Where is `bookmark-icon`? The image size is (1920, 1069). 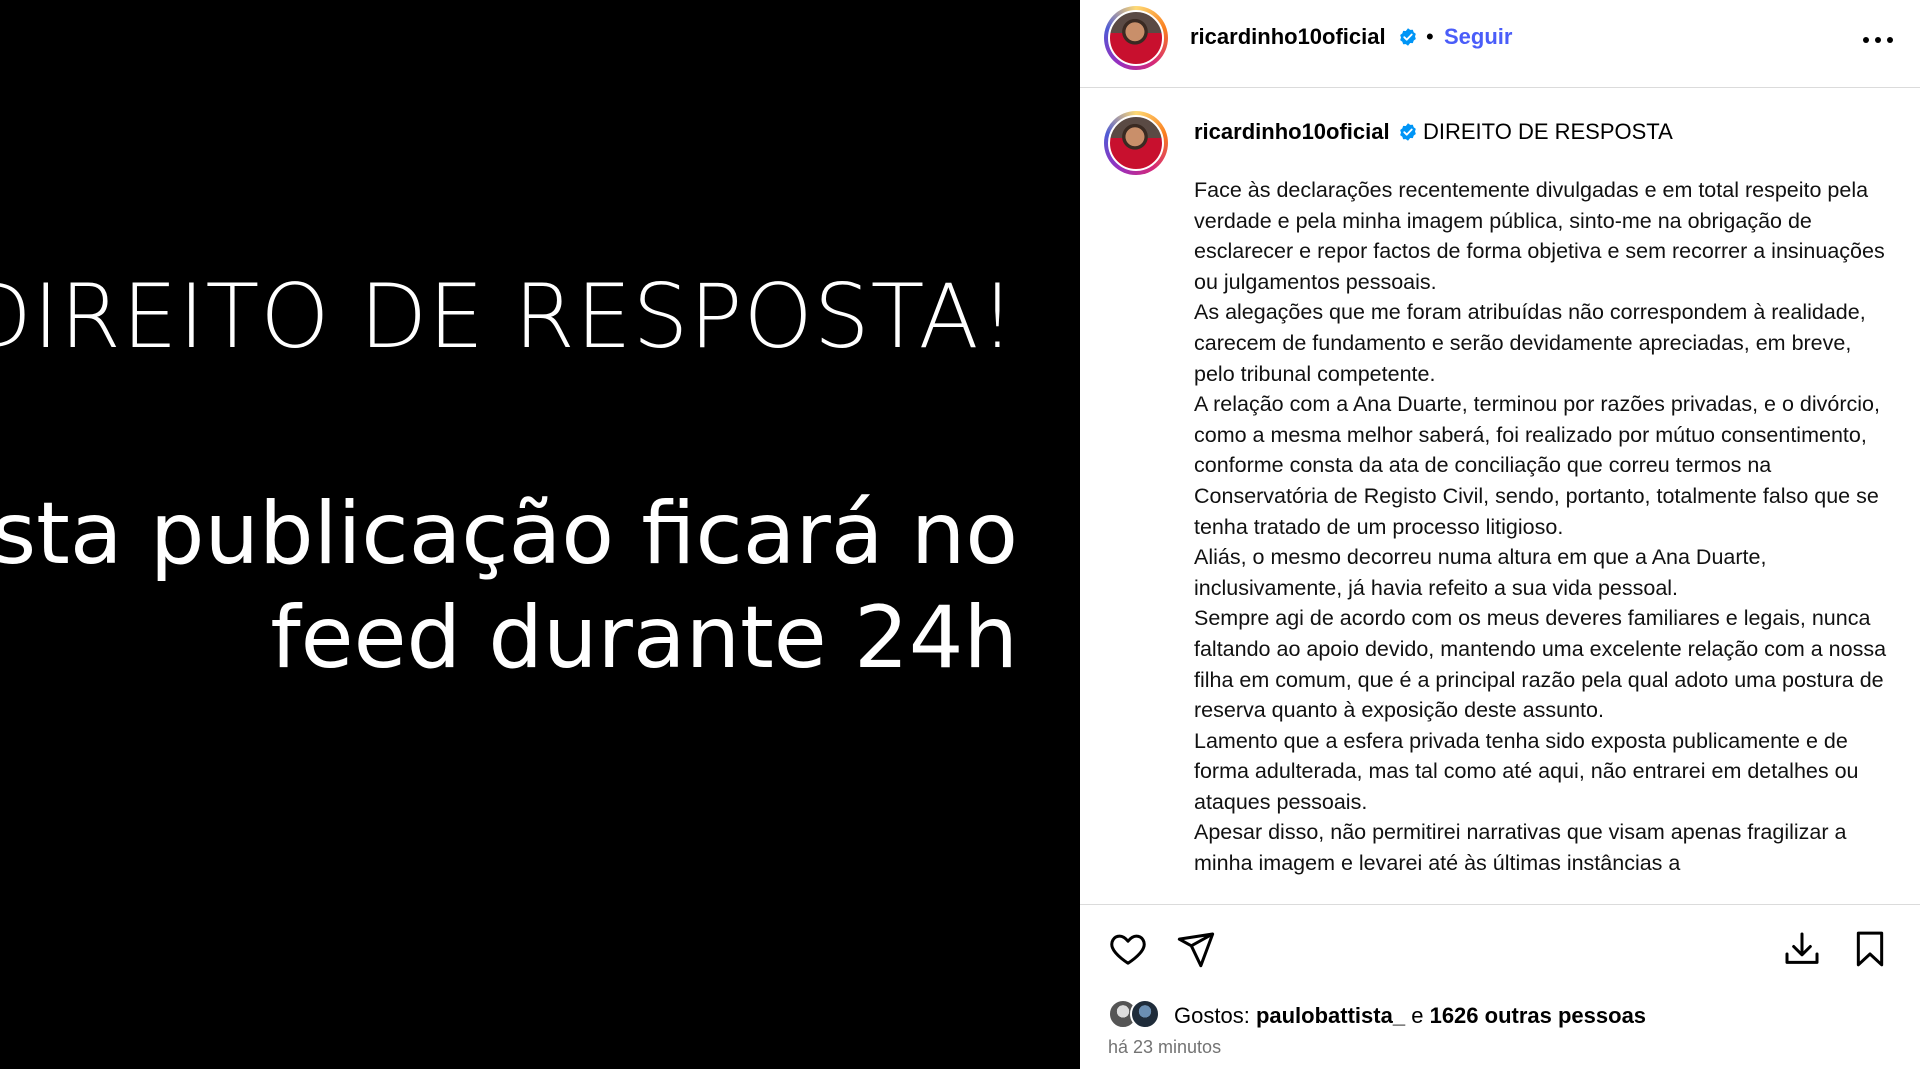 bookmark-icon is located at coordinates (1870, 949).